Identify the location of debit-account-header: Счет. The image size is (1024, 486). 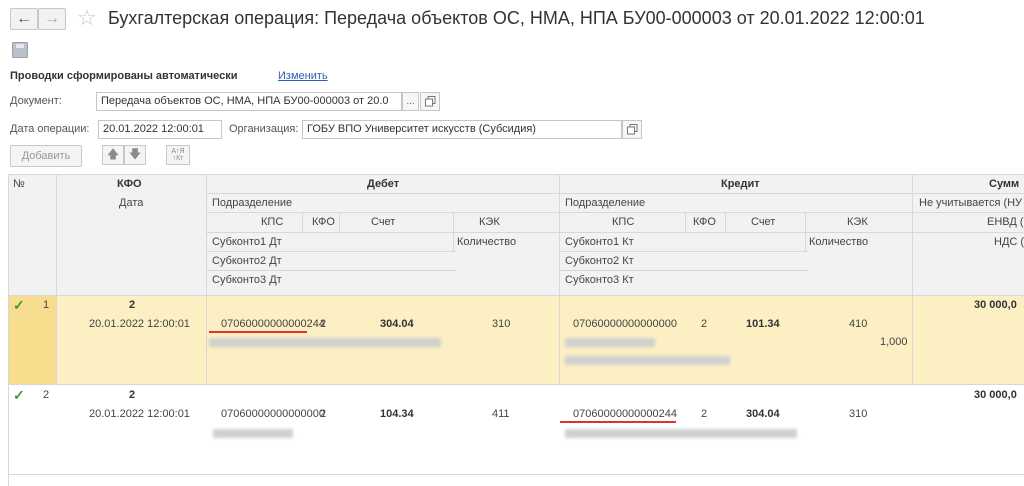
(383, 222).